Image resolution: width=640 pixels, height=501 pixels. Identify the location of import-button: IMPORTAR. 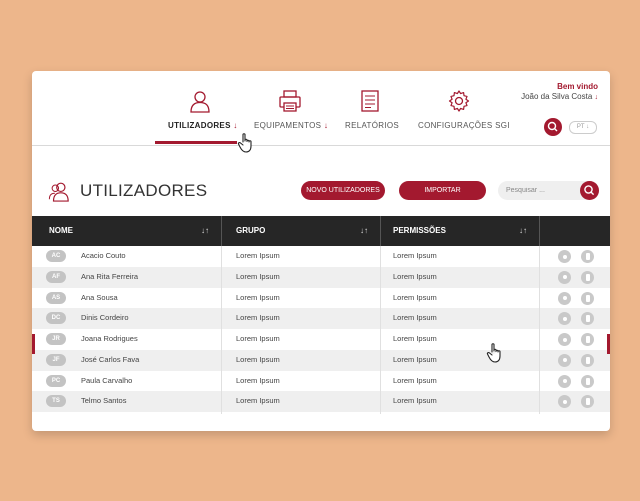
(442, 190).